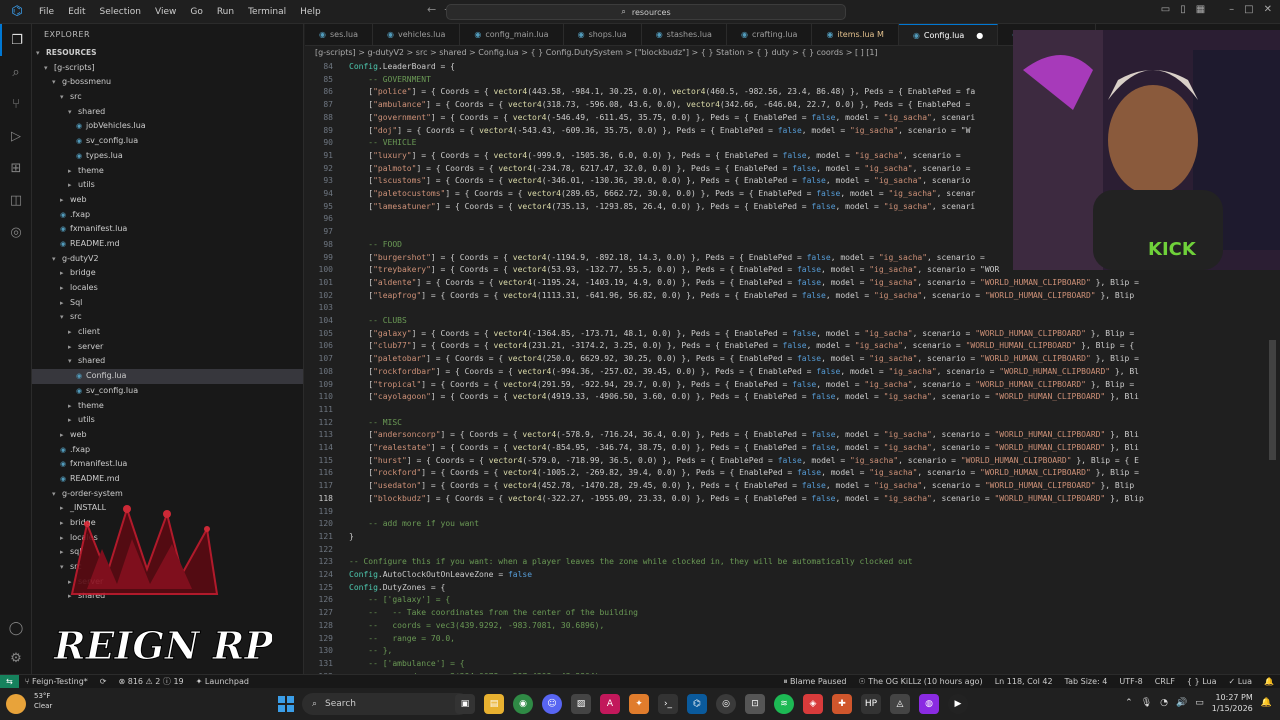 This screenshot has width=1280, height=720. What do you see at coordinates (167, 288) in the screenshot?
I see `folder-item: ▸ locales` at bounding box center [167, 288].